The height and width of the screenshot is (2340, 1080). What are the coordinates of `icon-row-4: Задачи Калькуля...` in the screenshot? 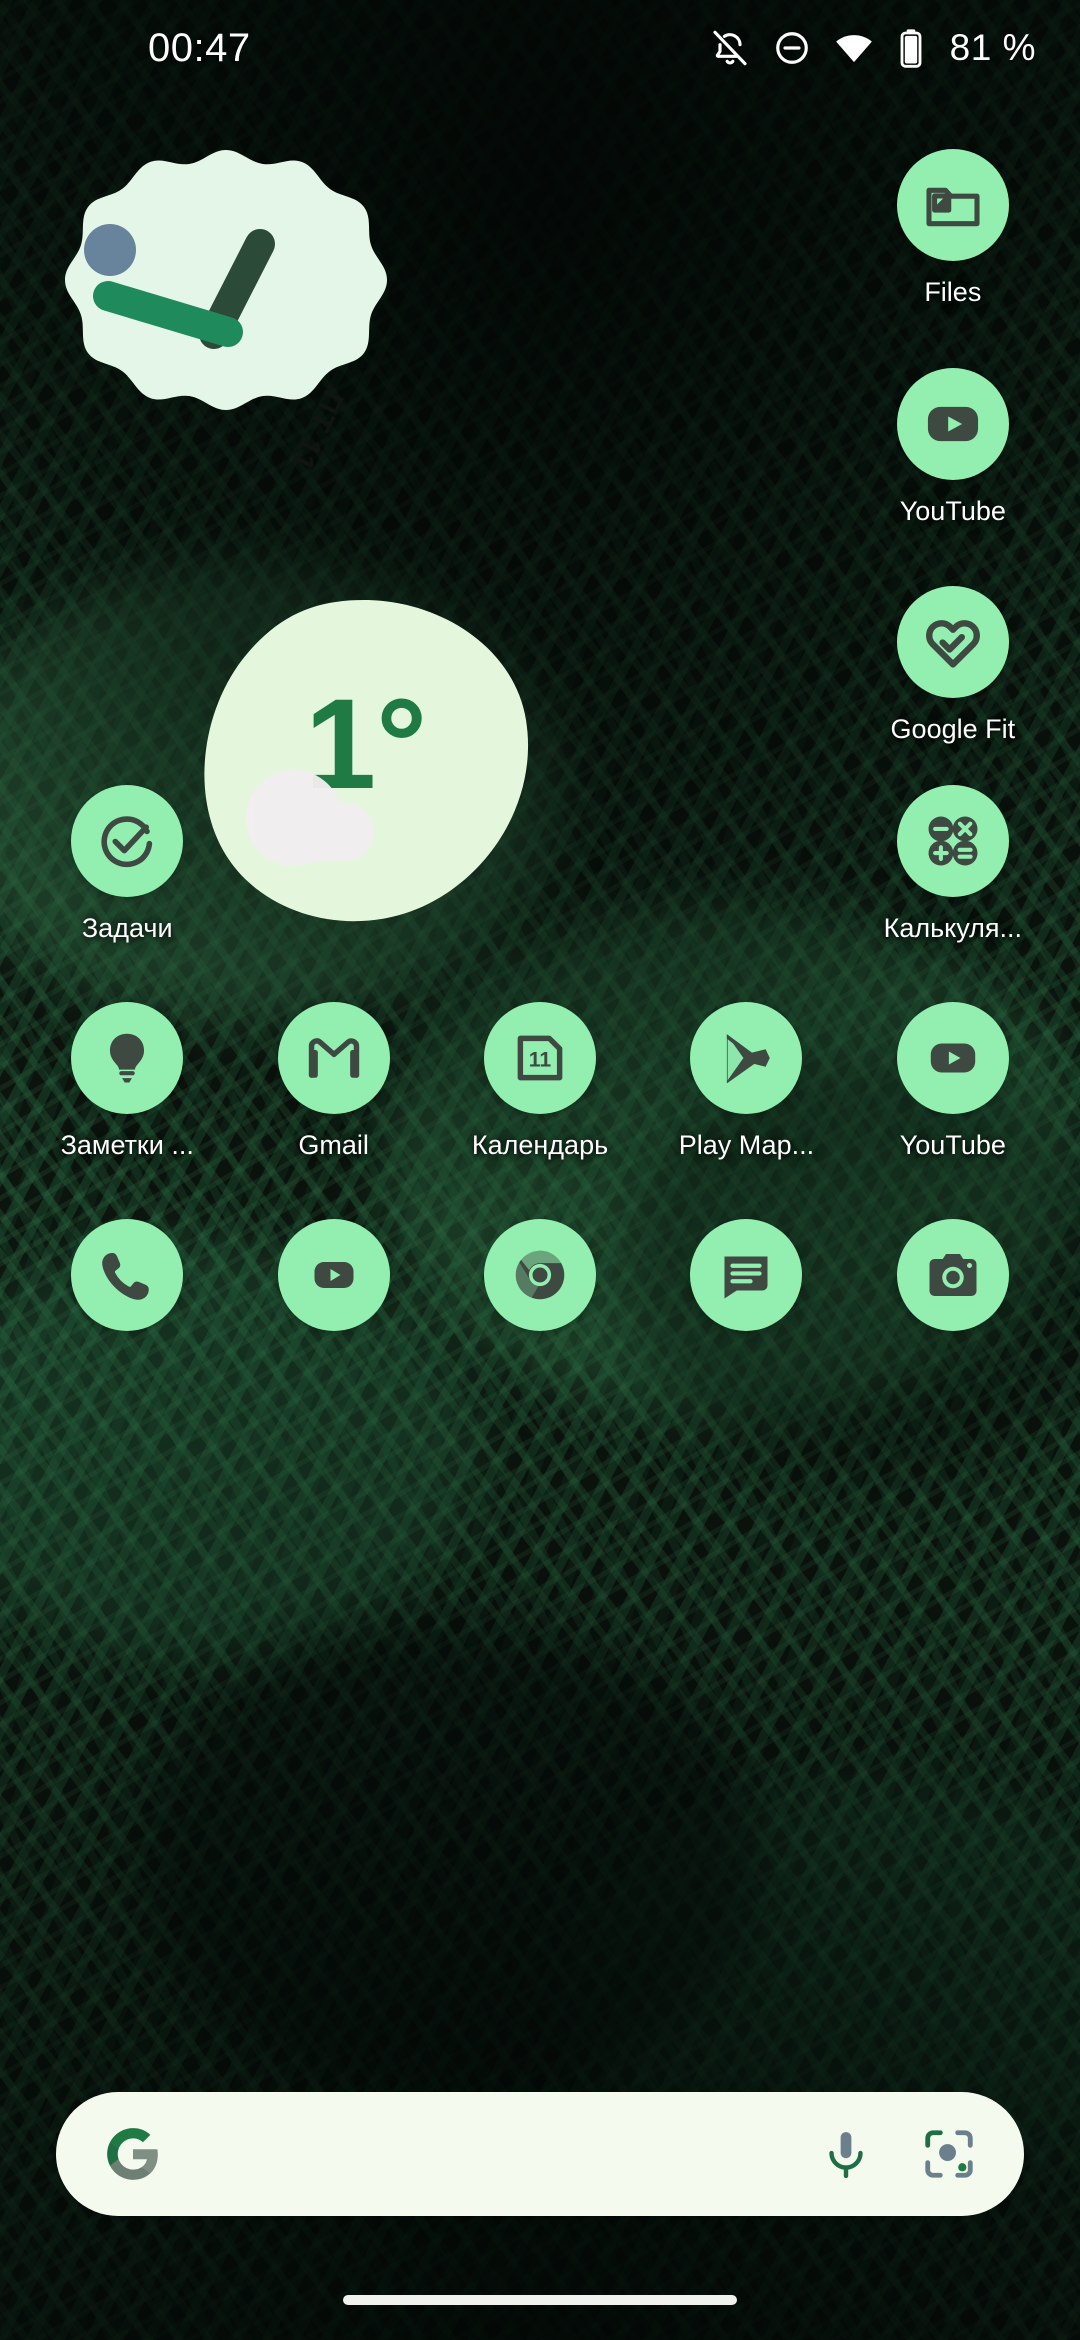 It's located at (540, 864).